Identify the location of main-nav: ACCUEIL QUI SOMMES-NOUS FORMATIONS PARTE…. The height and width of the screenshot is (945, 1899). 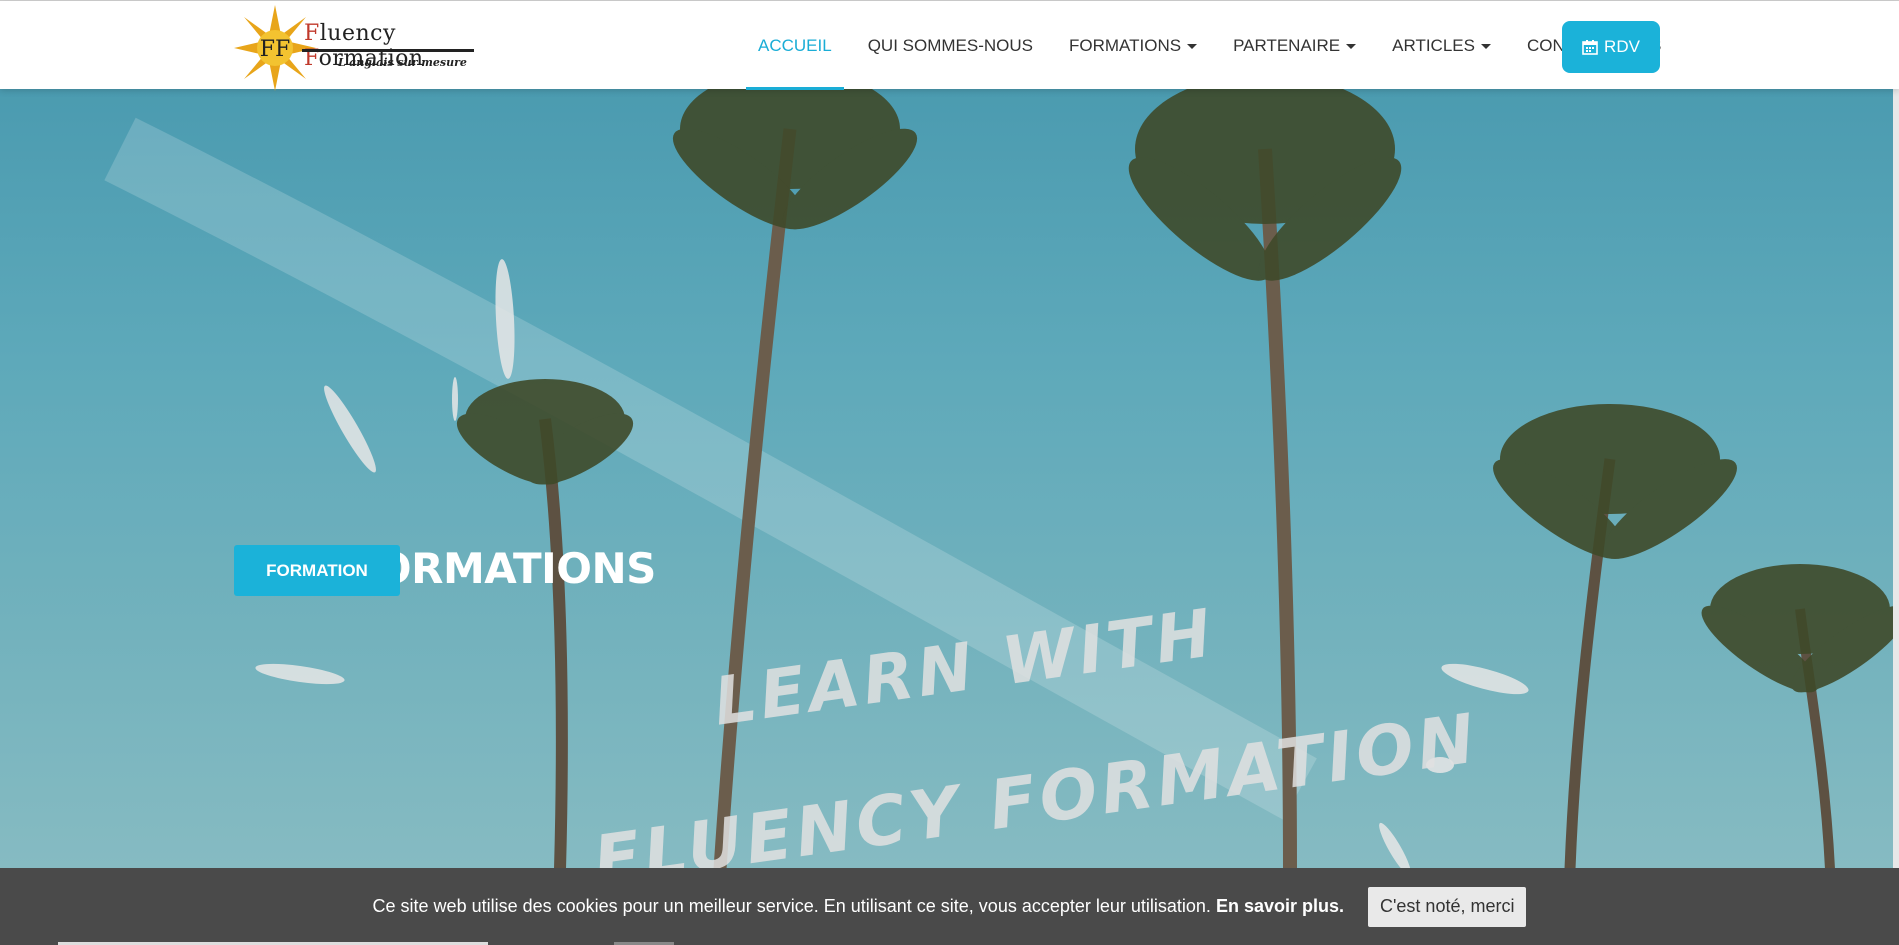
(1209, 46).